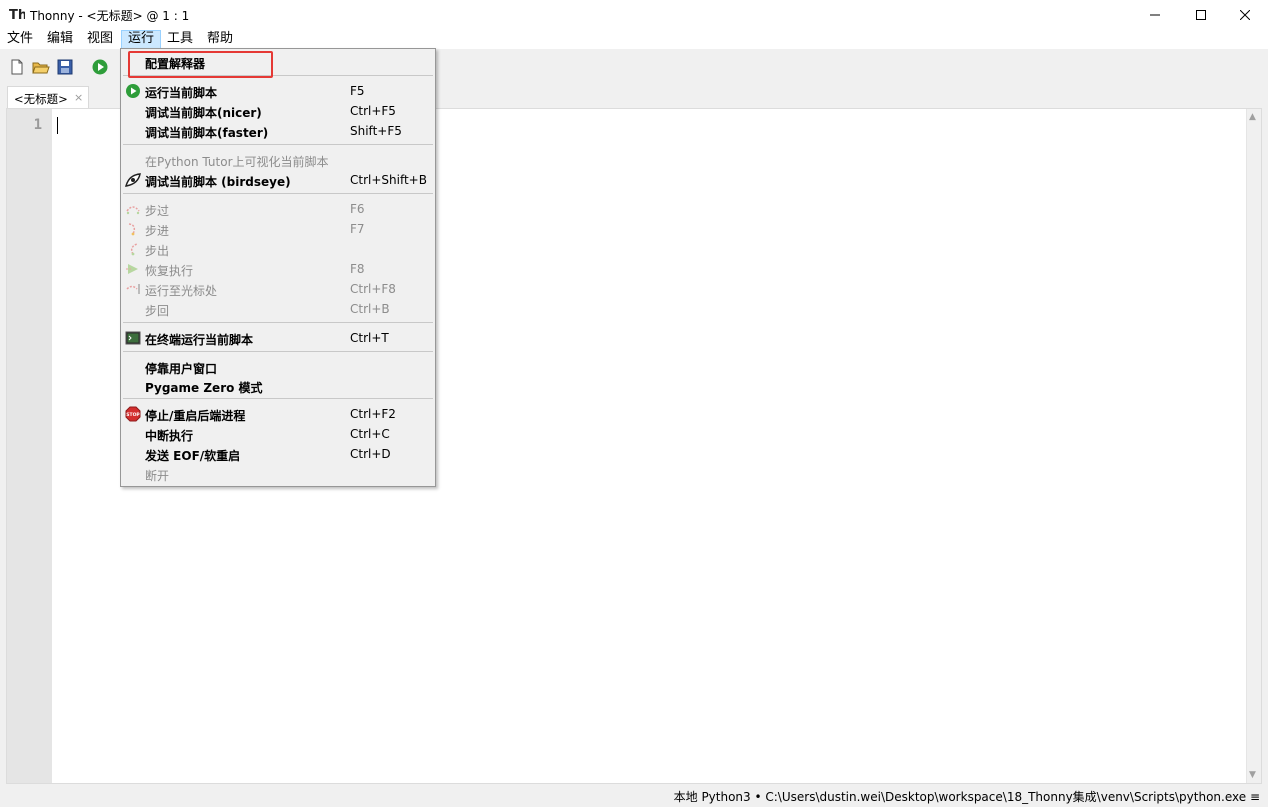 Image resolution: width=1268 pixels, height=807 pixels. I want to click on new-file-icon, so click(17, 67).